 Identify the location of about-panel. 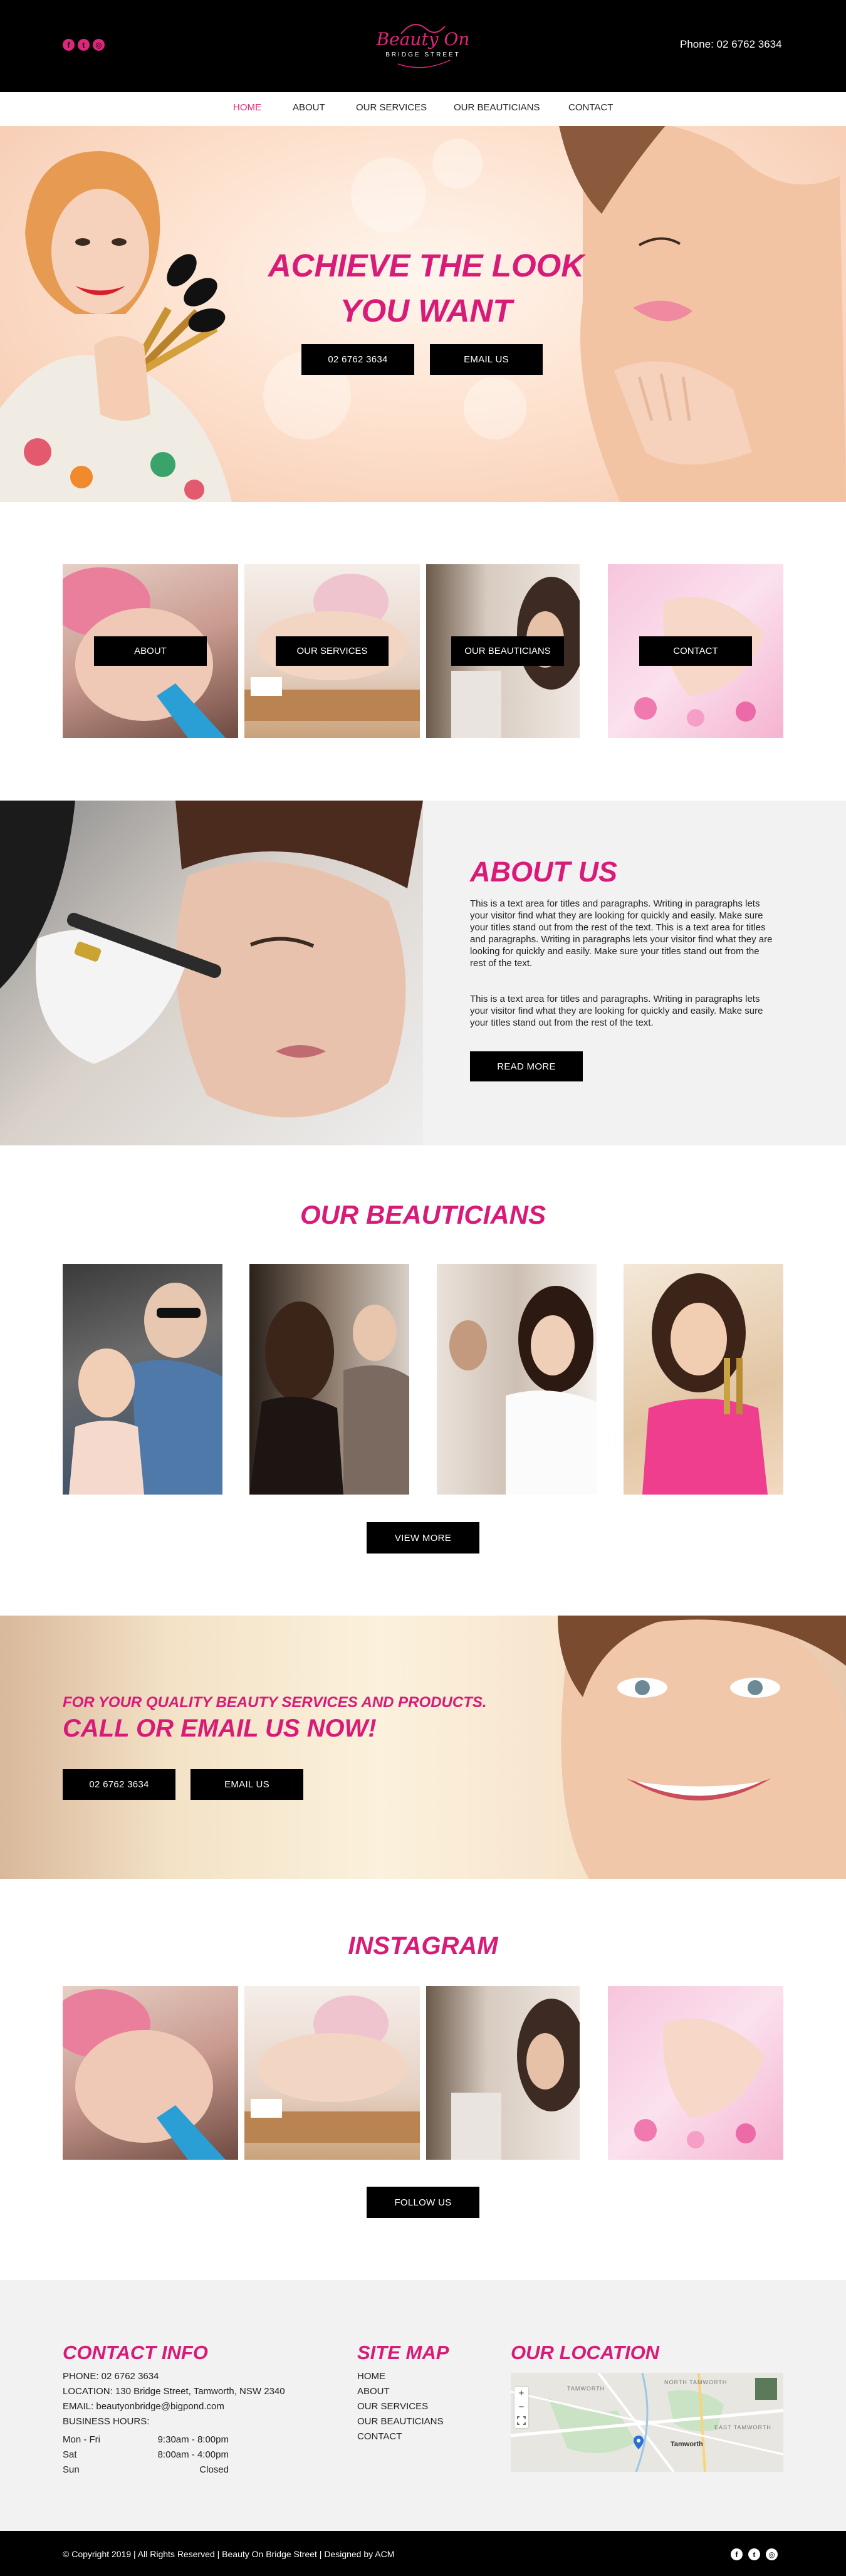
(634, 973).